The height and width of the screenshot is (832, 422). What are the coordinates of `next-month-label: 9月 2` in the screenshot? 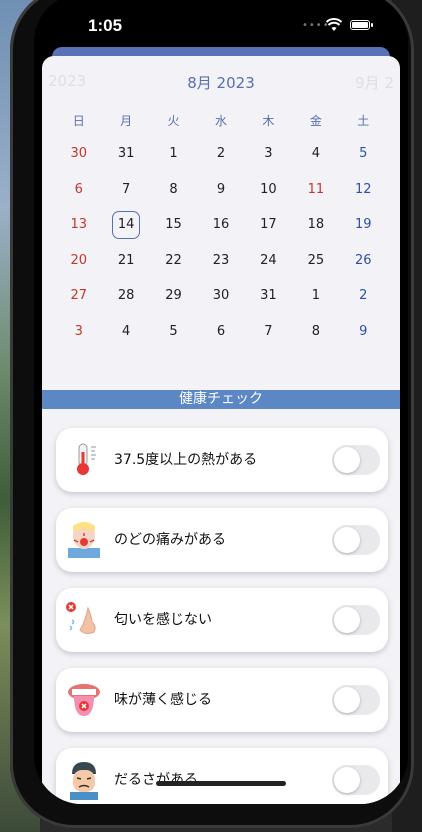 It's located at (374, 82).